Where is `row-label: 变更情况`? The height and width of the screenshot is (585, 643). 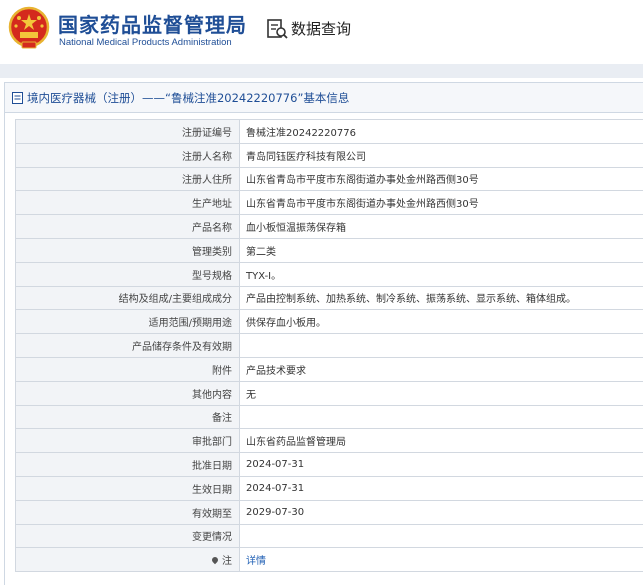
row-label: 变更情况 is located at coordinates (127, 536).